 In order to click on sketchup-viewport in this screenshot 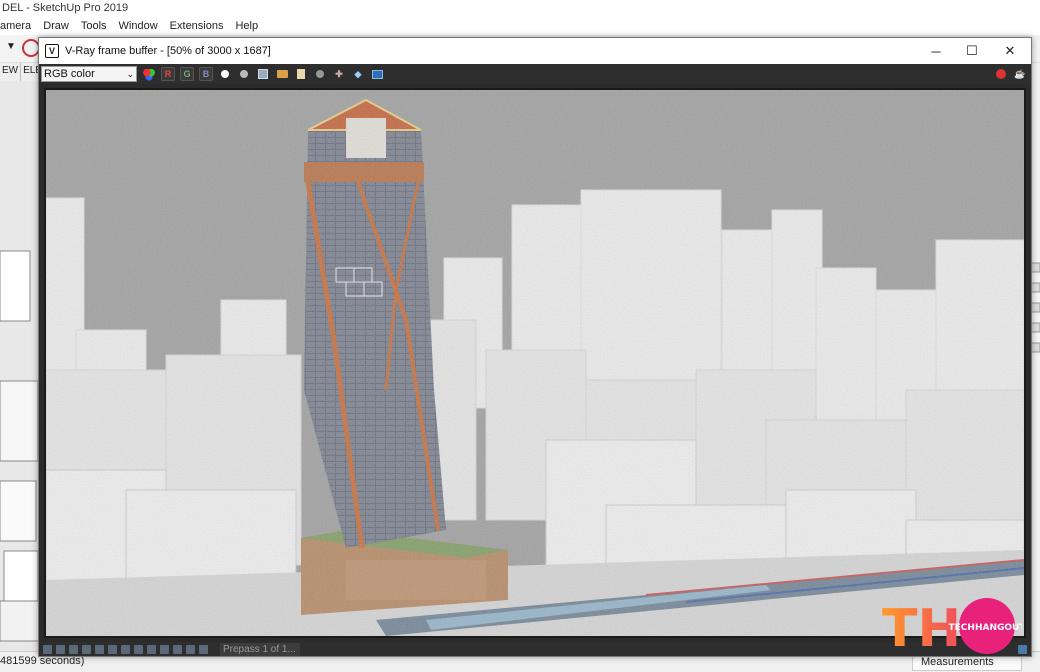, I will do `click(21, 366)`.